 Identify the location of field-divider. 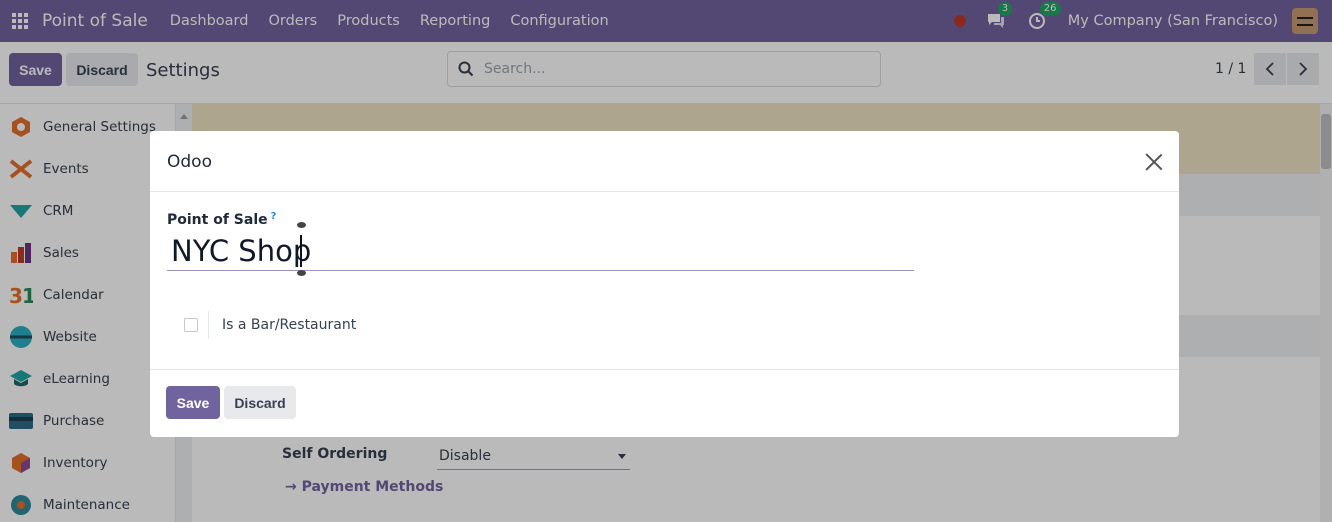
(208, 325).